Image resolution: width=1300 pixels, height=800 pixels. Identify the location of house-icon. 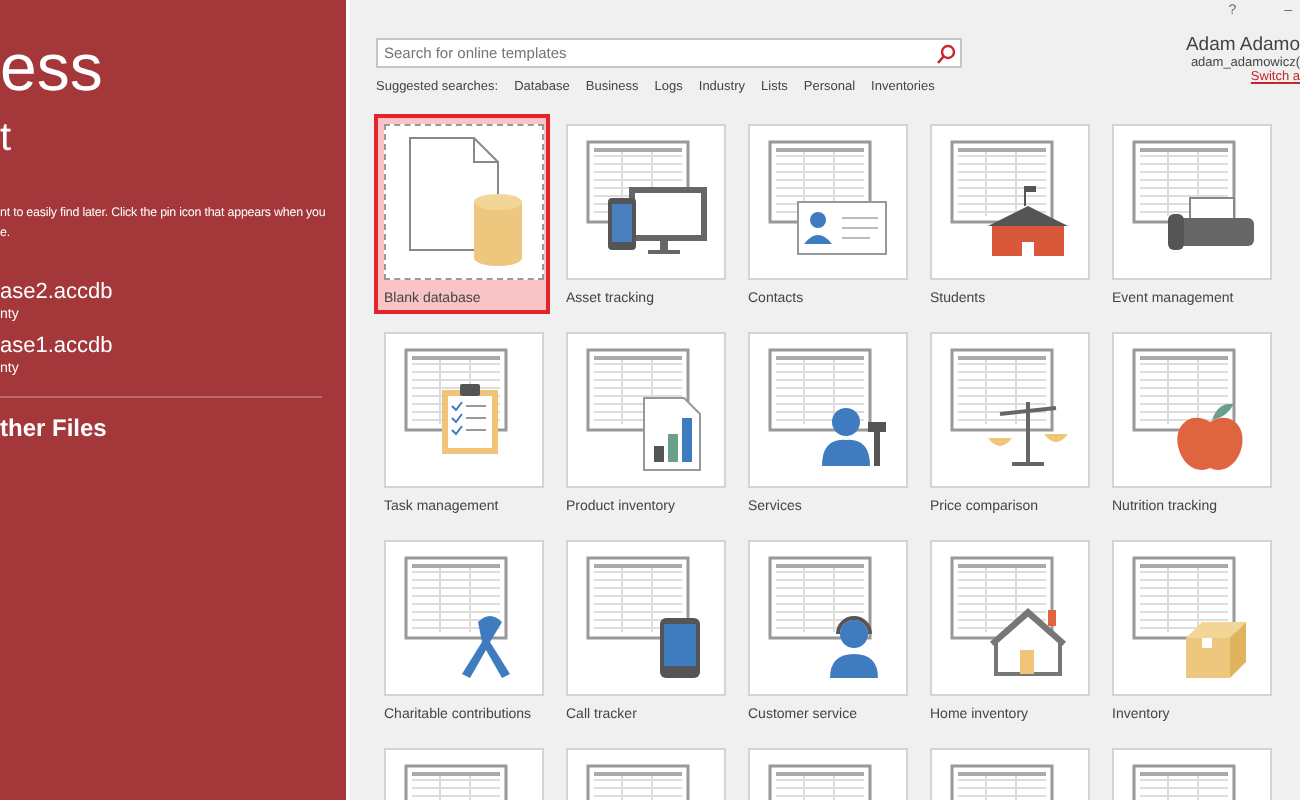
(1028, 642).